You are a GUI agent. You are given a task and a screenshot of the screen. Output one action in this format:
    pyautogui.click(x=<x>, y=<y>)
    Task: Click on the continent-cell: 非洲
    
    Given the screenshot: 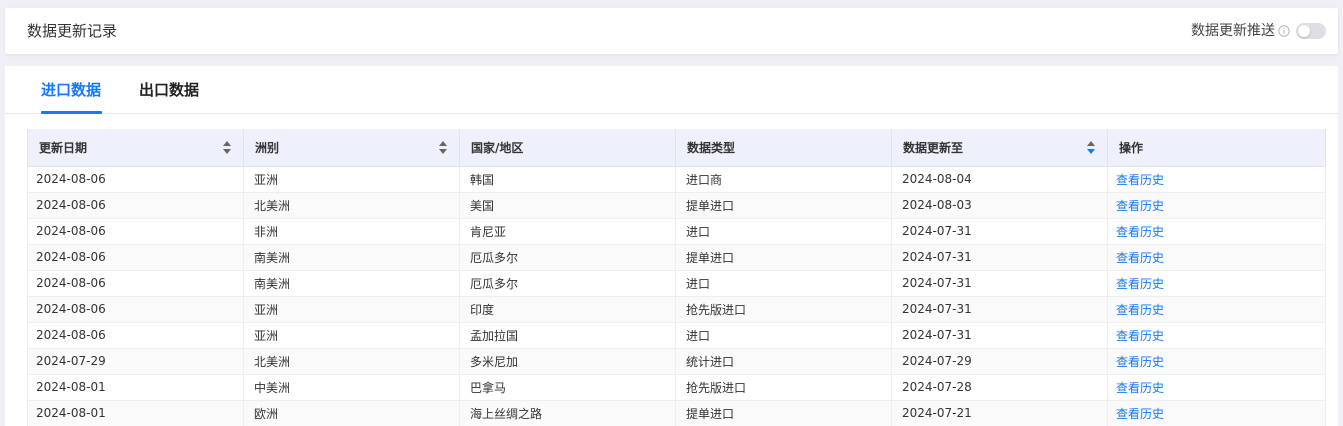 What is the action you would take?
    pyautogui.click(x=351, y=231)
    